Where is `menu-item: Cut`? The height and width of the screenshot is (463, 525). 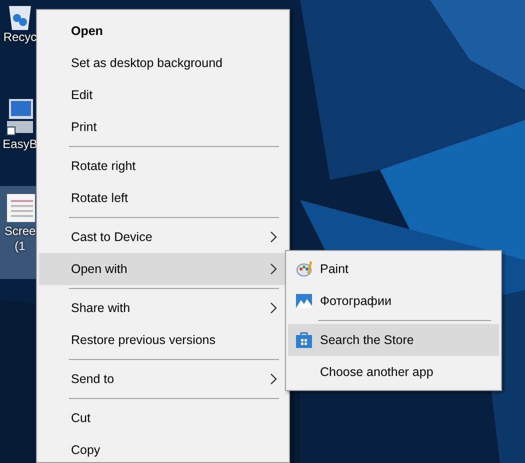 menu-item: Cut is located at coordinates (163, 418).